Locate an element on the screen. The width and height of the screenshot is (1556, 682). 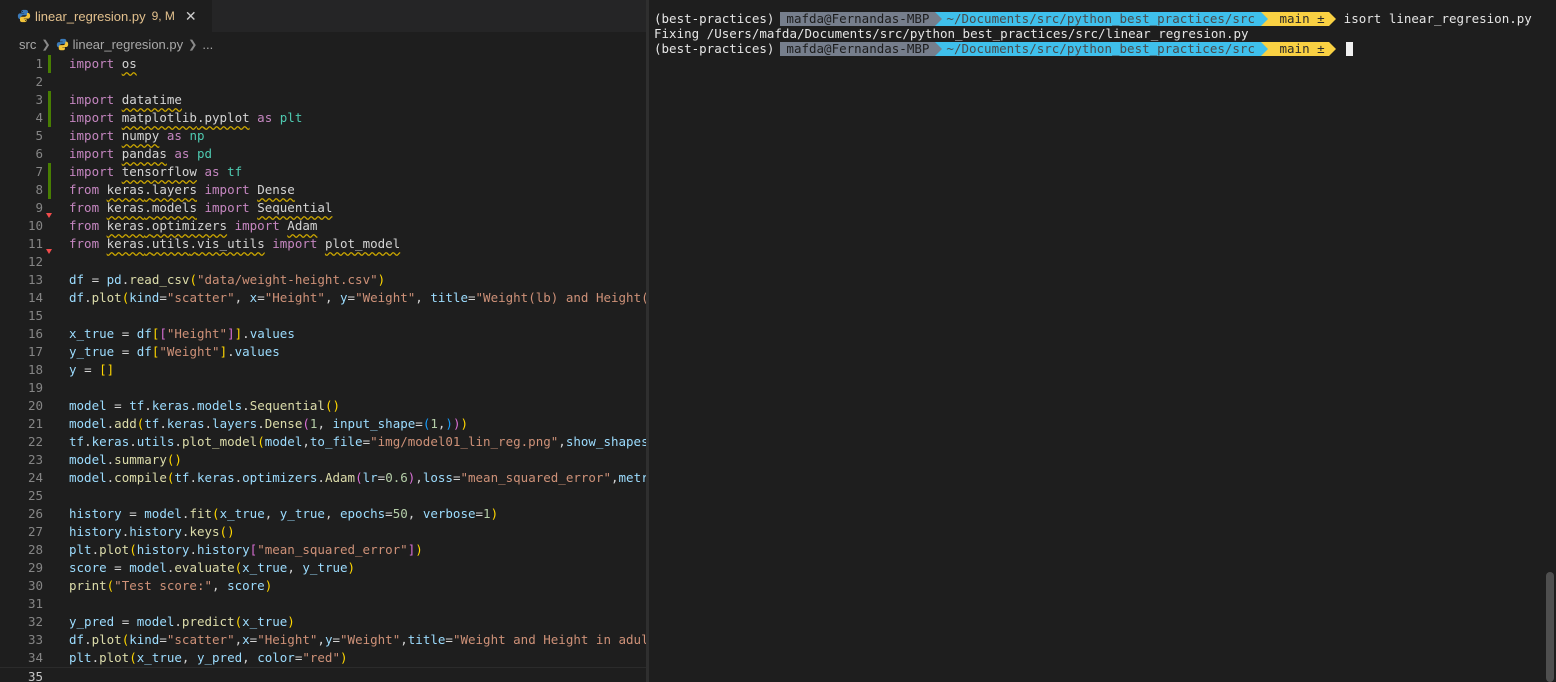
code-line: 17 y_true = df["Weight"].values is located at coordinates (323, 352).